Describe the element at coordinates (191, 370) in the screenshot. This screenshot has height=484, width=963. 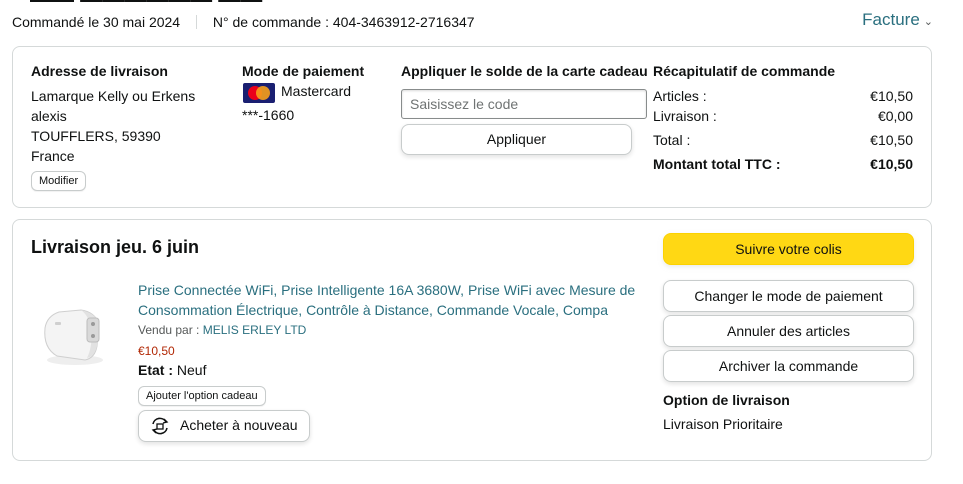
I see `condition-value: Neuf` at that location.